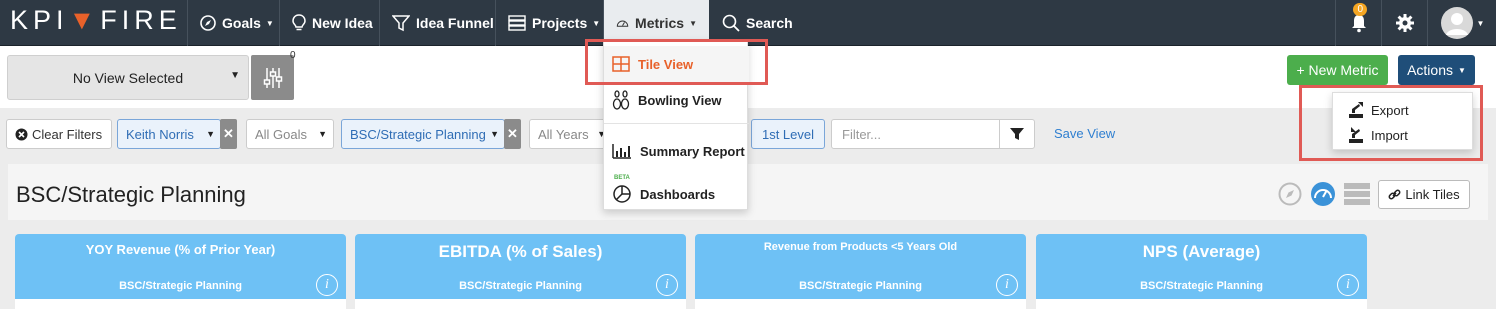  What do you see at coordinates (1357, 194) in the screenshot?
I see `list-view-icon` at bounding box center [1357, 194].